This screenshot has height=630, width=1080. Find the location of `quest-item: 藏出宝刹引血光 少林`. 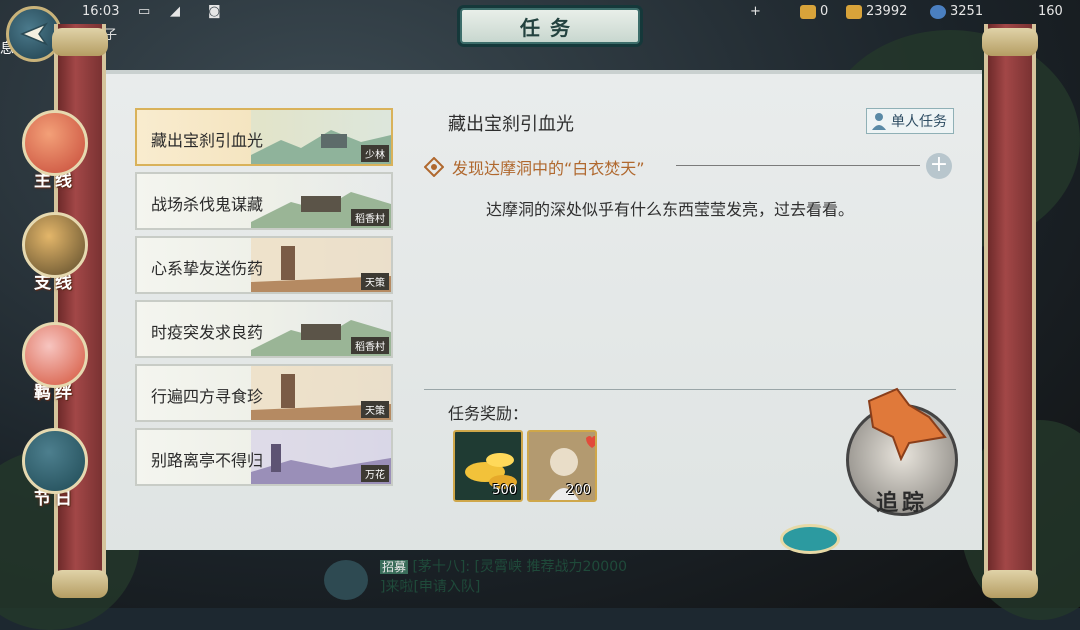

quest-item: 藏出宝刹引血光 少林 is located at coordinates (264, 137).